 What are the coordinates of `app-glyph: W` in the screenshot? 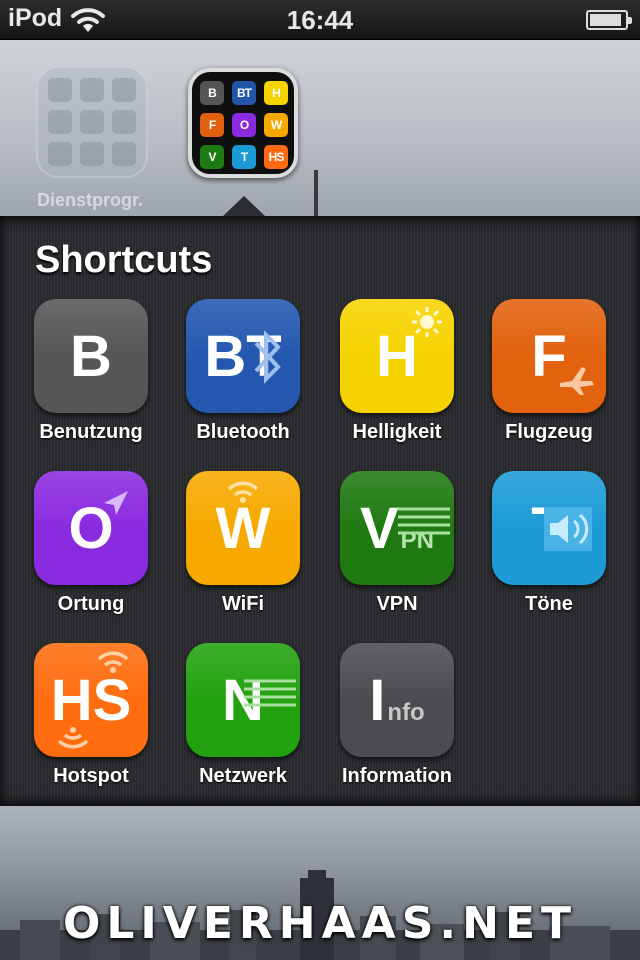 It's located at (243, 528).